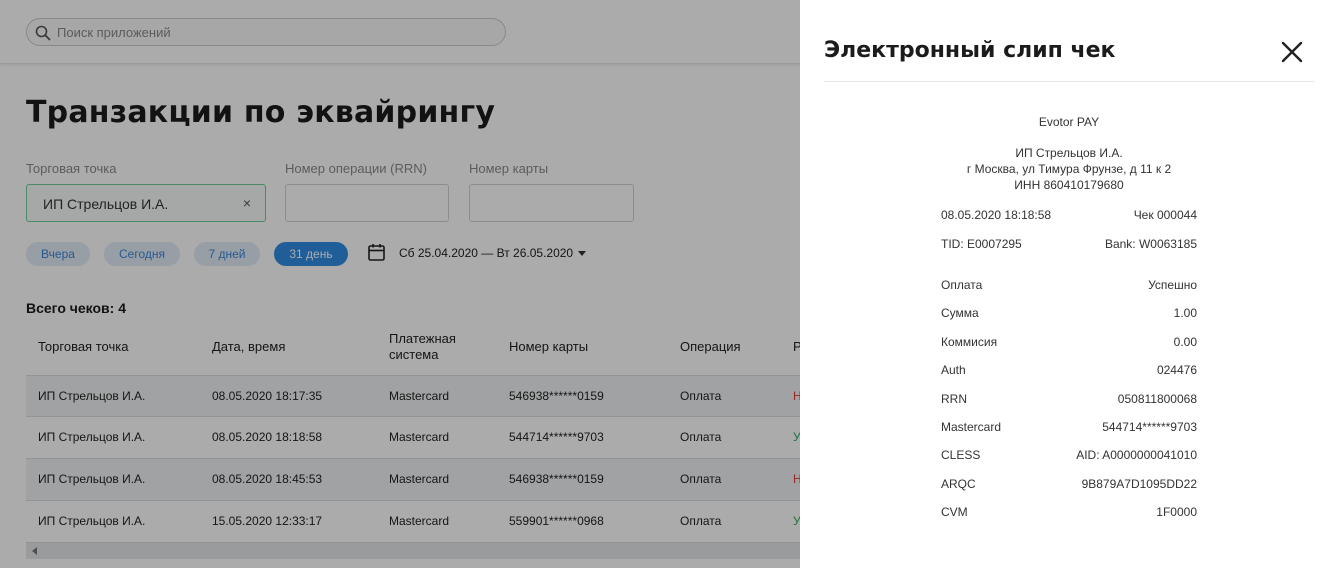  I want to click on receipt-field-value: 1.00, so click(1185, 313).